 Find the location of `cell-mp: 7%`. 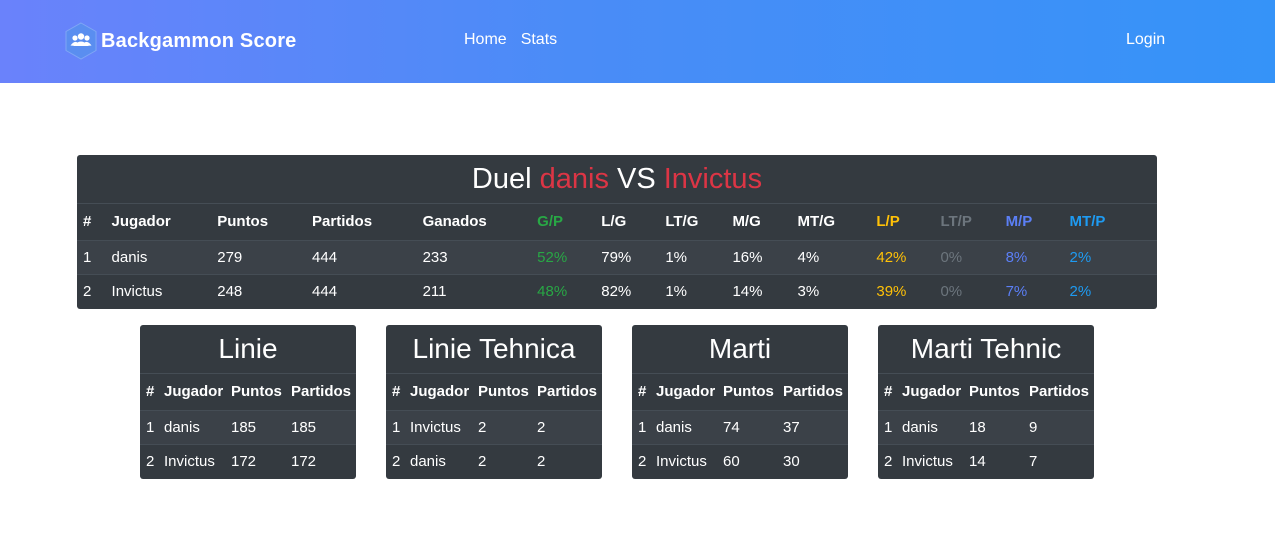

cell-mp: 7% is located at coordinates (1016, 291).